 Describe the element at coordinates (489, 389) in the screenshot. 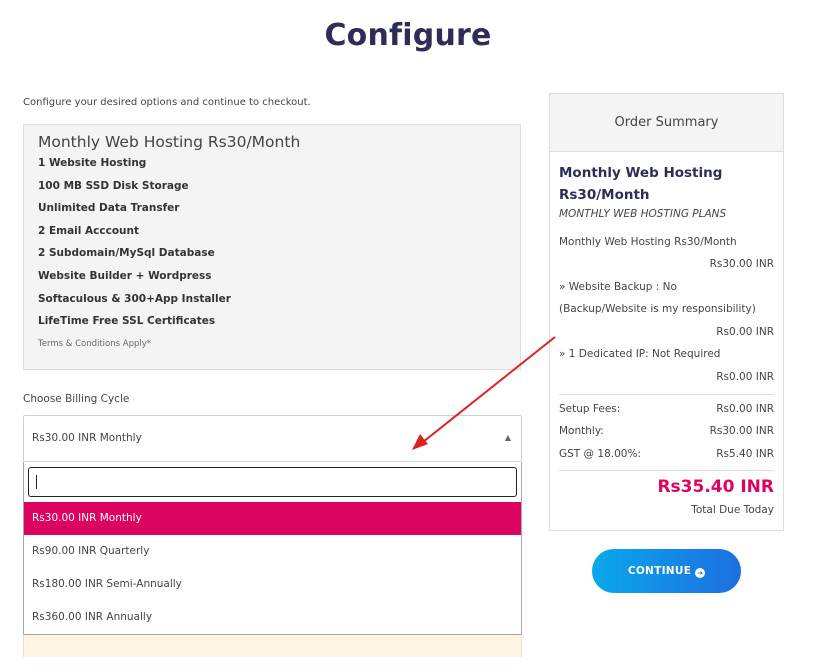

I see `annotation-arrow-line` at that location.